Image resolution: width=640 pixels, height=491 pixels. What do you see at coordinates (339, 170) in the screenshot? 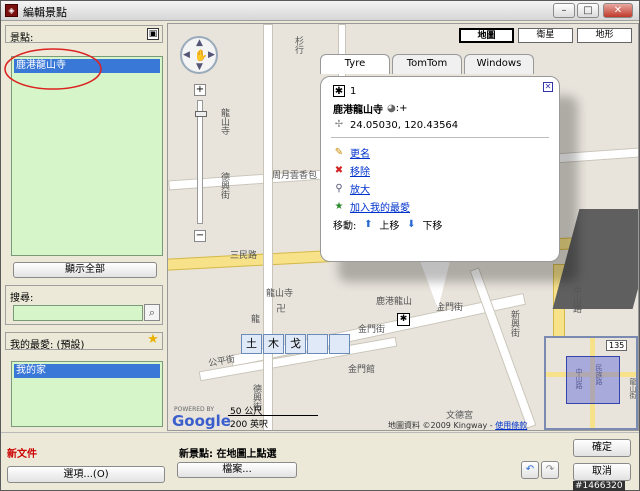
I see `delete-icon: ✖` at bounding box center [339, 170].